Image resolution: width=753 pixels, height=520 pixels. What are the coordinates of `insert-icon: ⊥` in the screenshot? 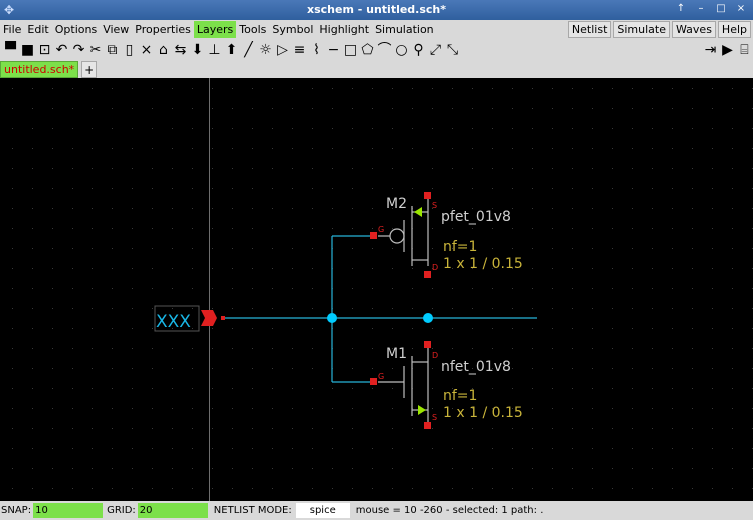 It's located at (214, 50).